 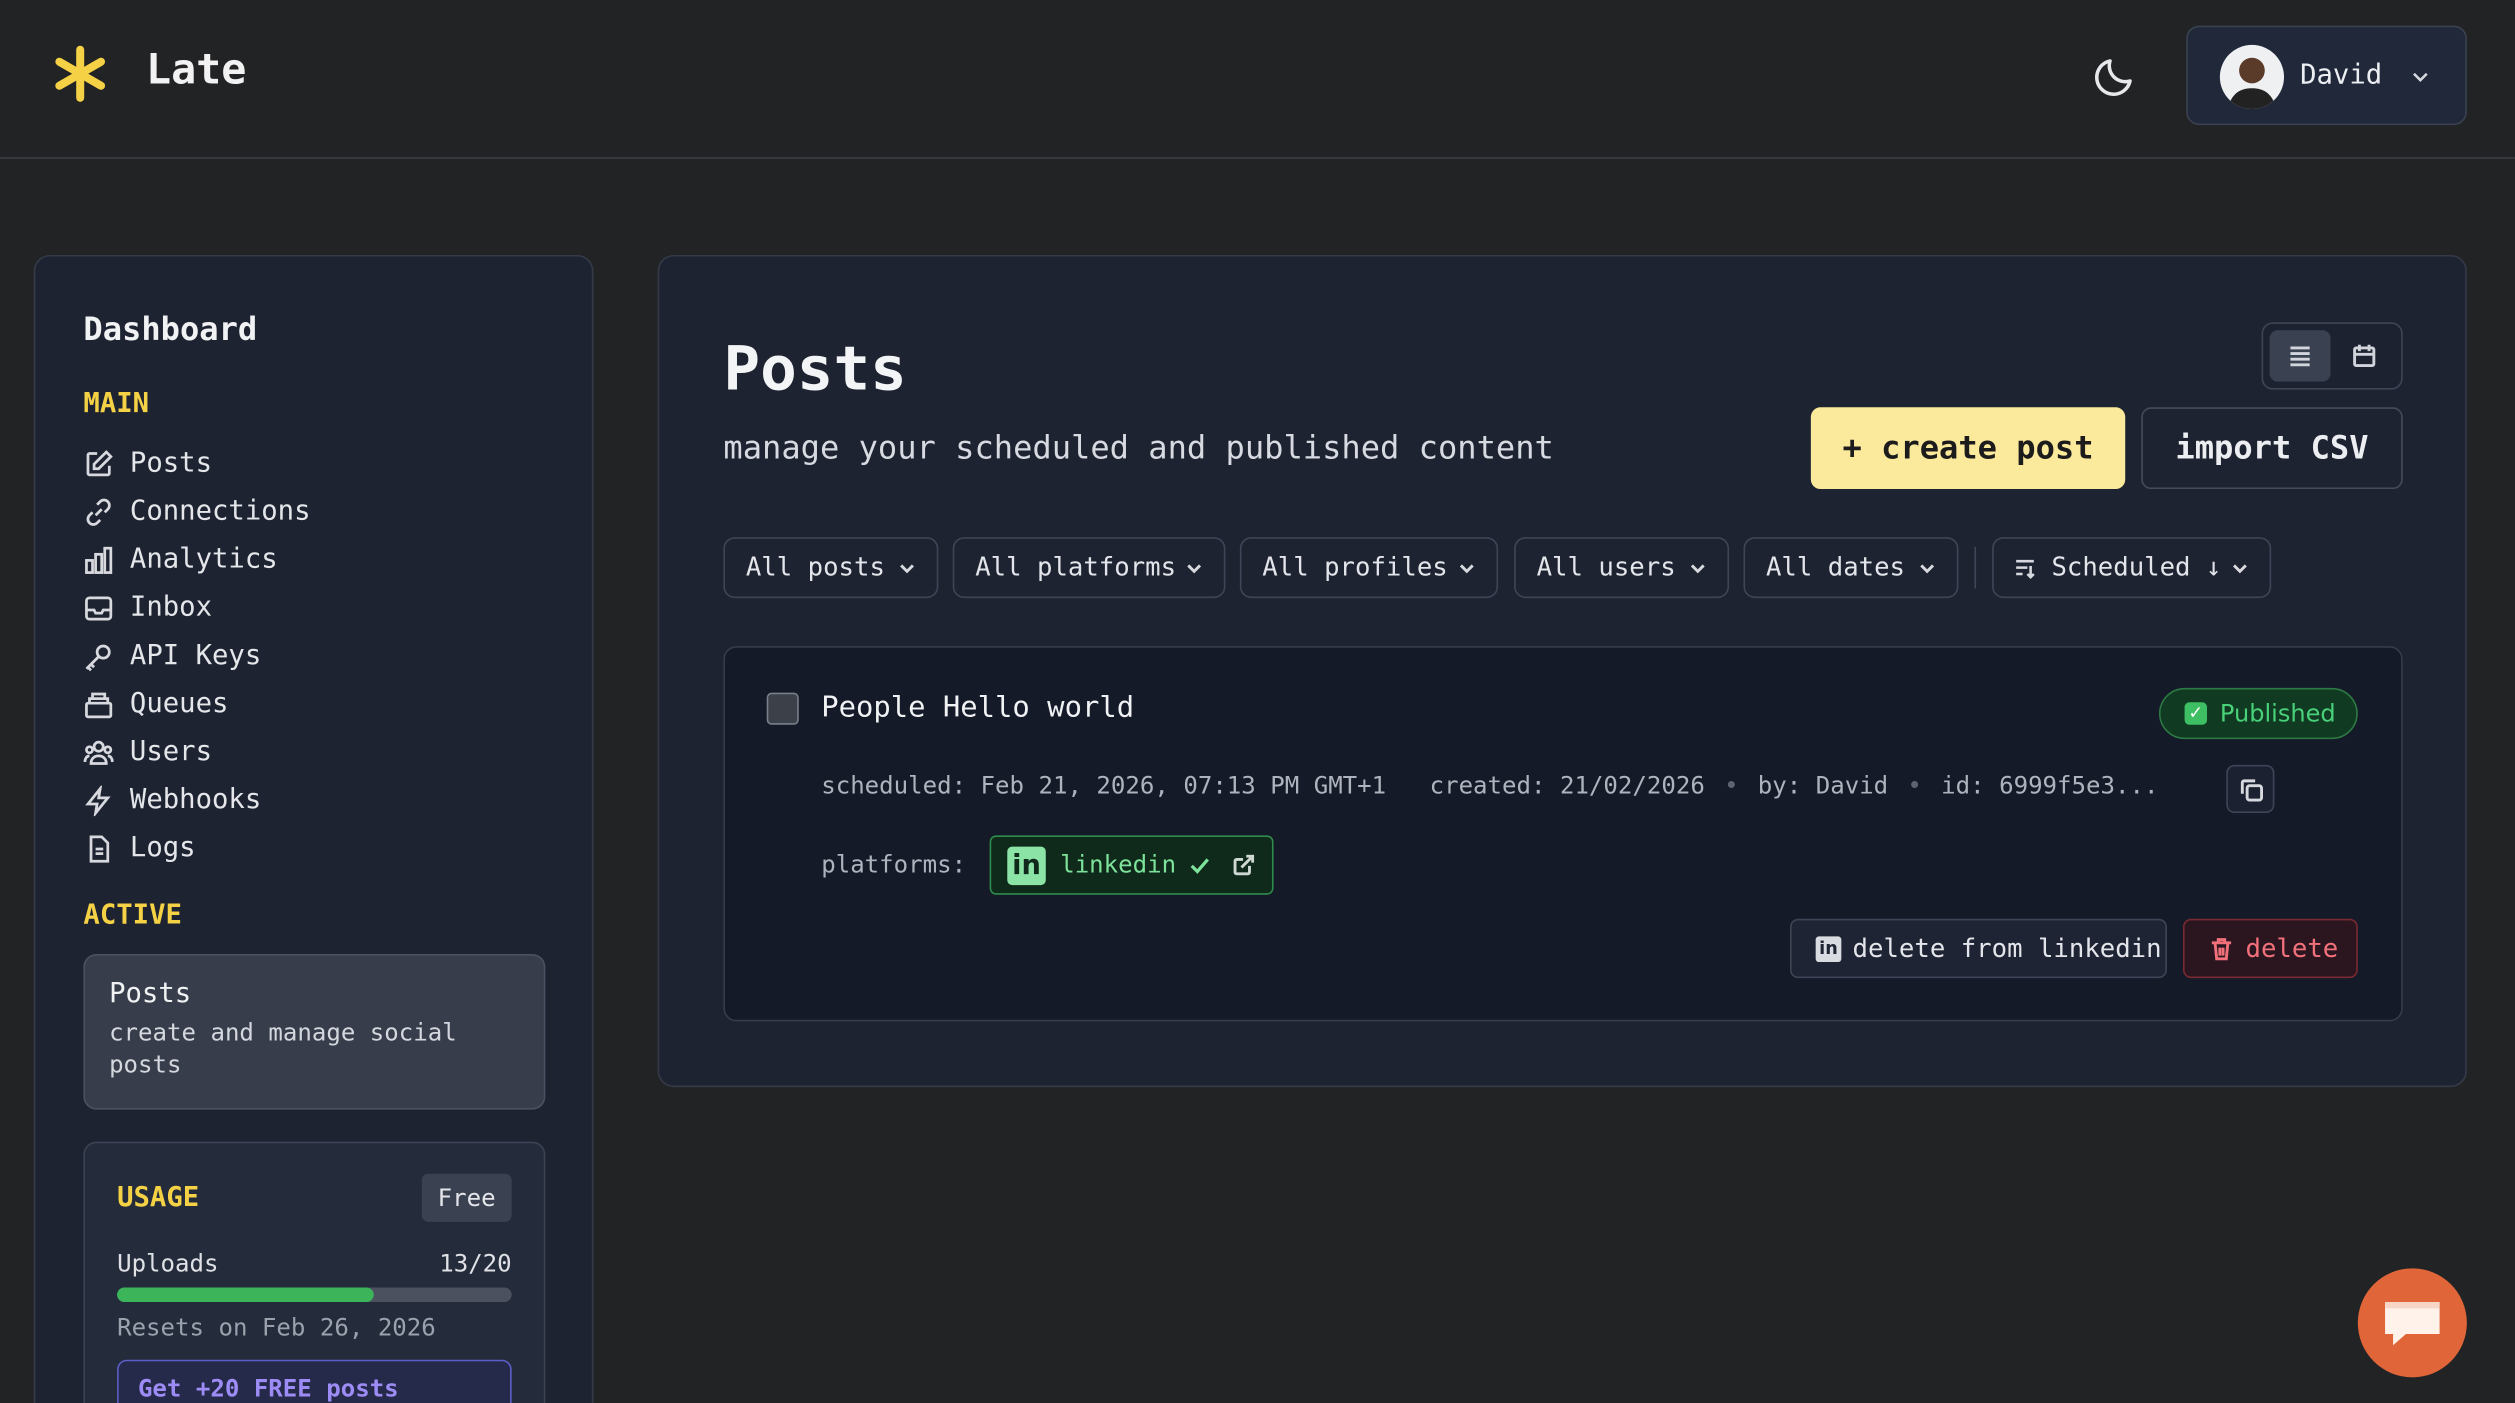 I want to click on scheduled-date: scheduled: Feb 21, 2026, 07:13 PM GMT+1, so click(x=1104, y=786).